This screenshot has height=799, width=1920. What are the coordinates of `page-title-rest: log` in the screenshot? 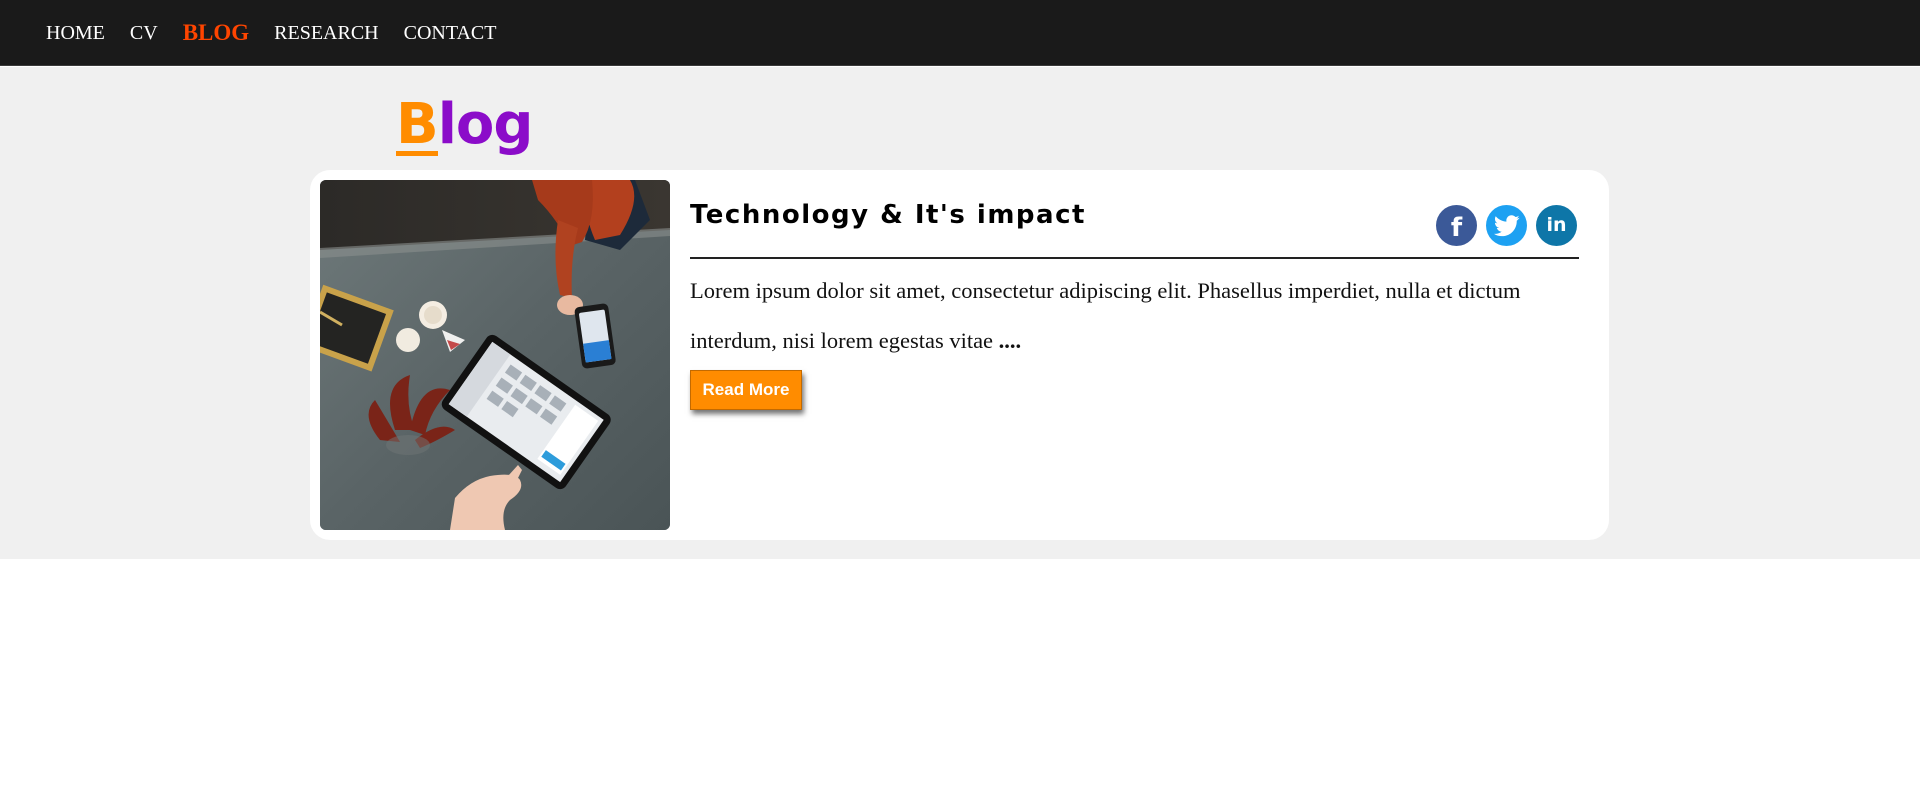 It's located at (485, 124).